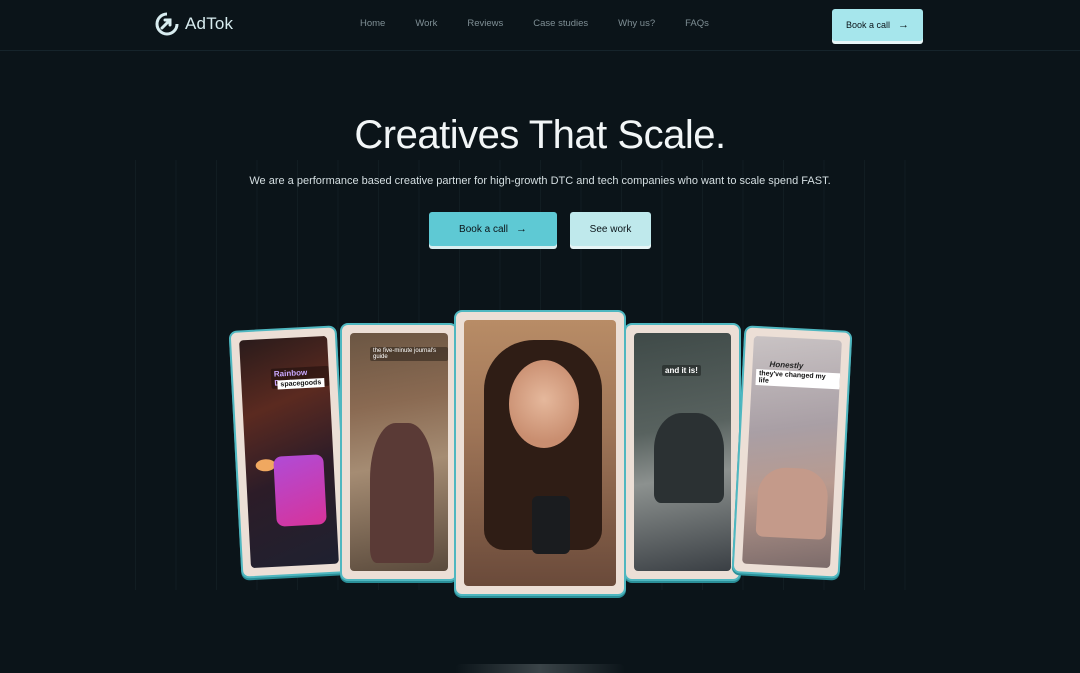  I want to click on nav-link-home: Home, so click(372, 23).